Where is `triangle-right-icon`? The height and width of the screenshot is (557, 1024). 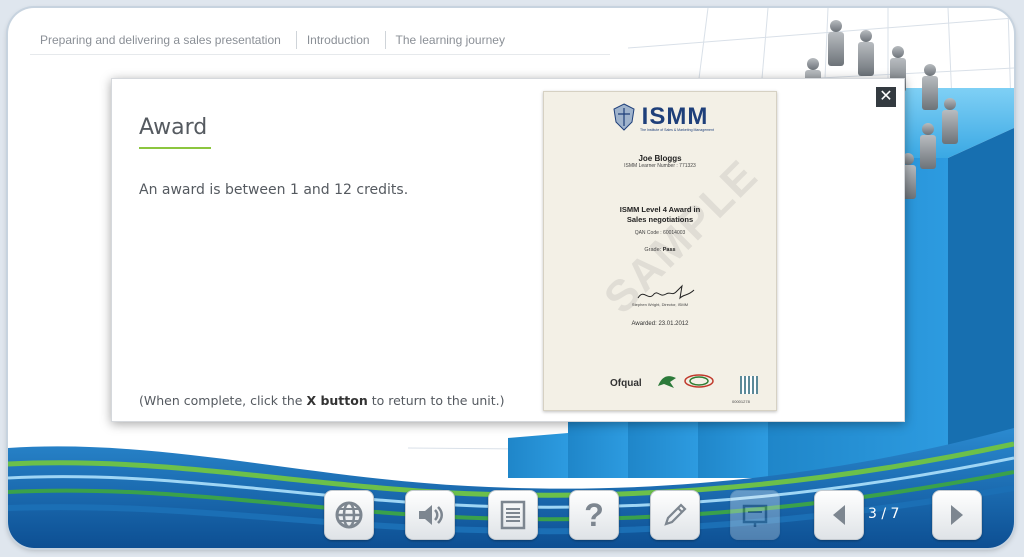 triangle-right-icon is located at coordinates (957, 515).